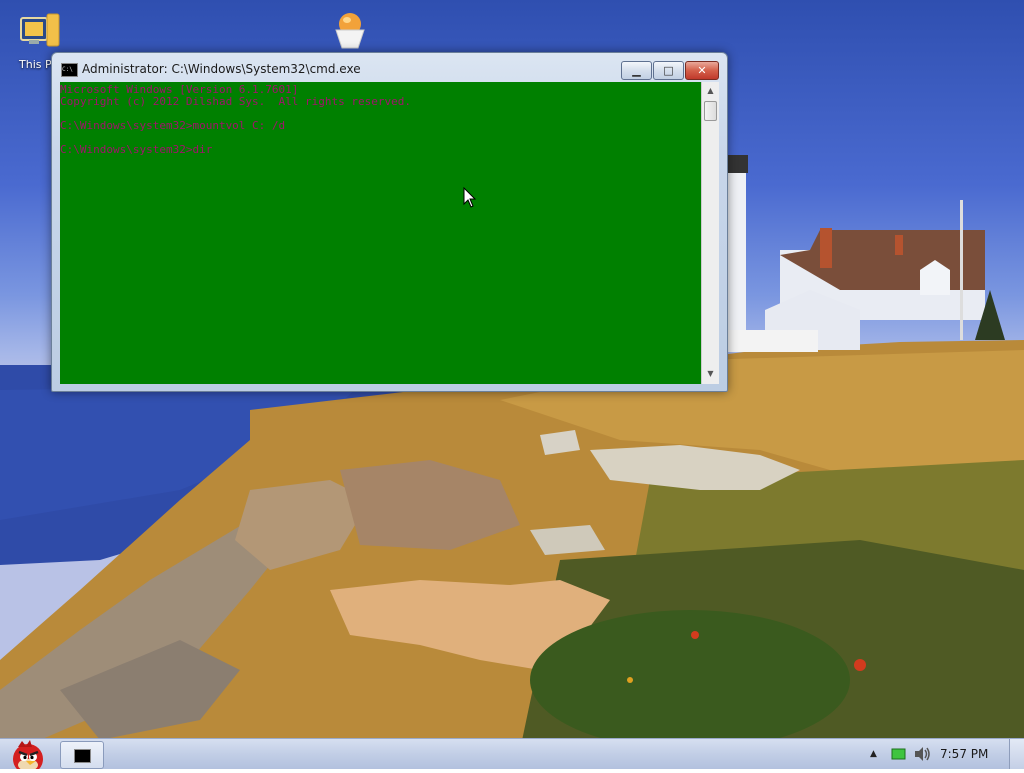 This screenshot has width=1024, height=773. I want to click on cmd-icon-text: C:\, so click(67, 69).